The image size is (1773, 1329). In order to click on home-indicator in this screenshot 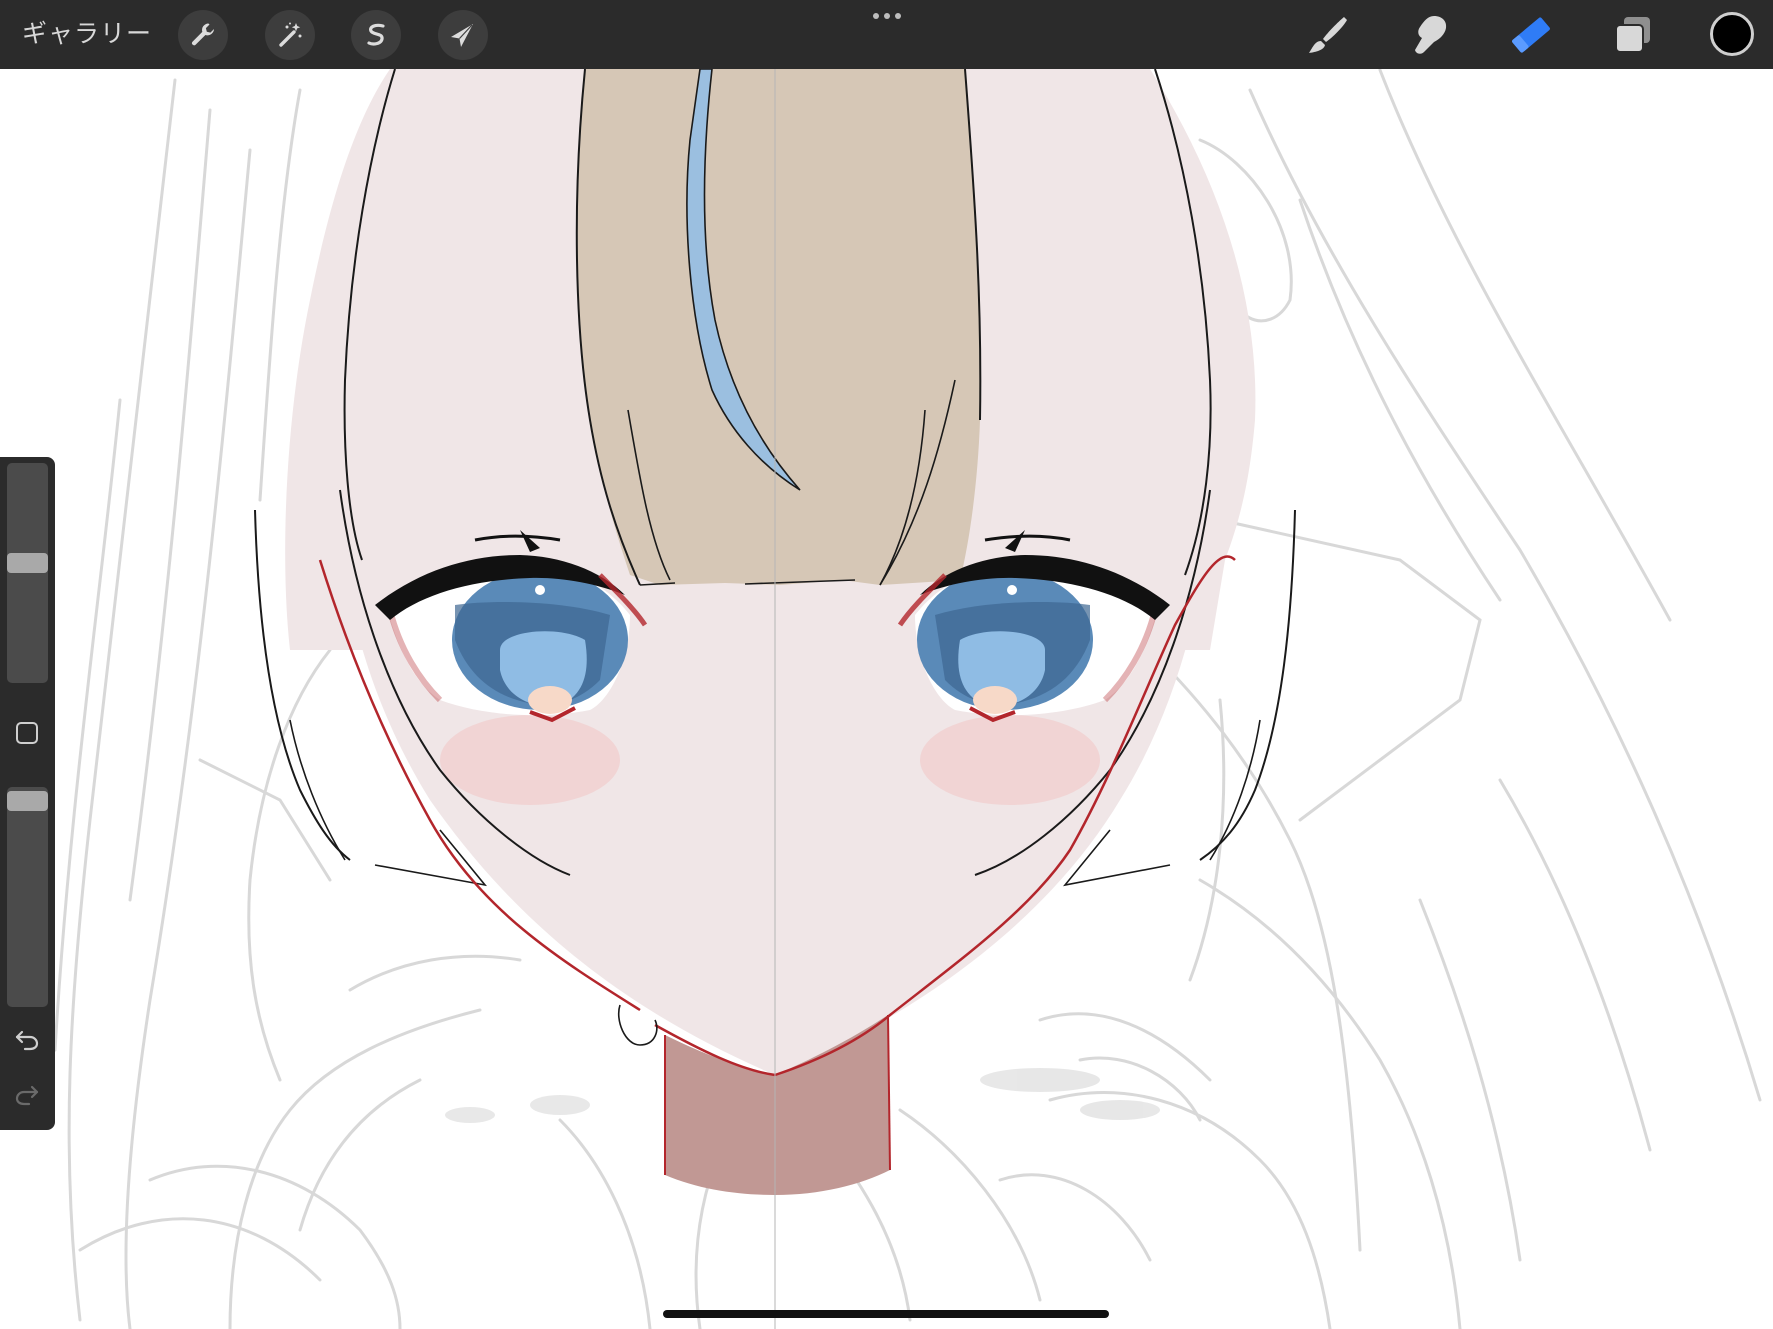, I will do `click(886, 1314)`.